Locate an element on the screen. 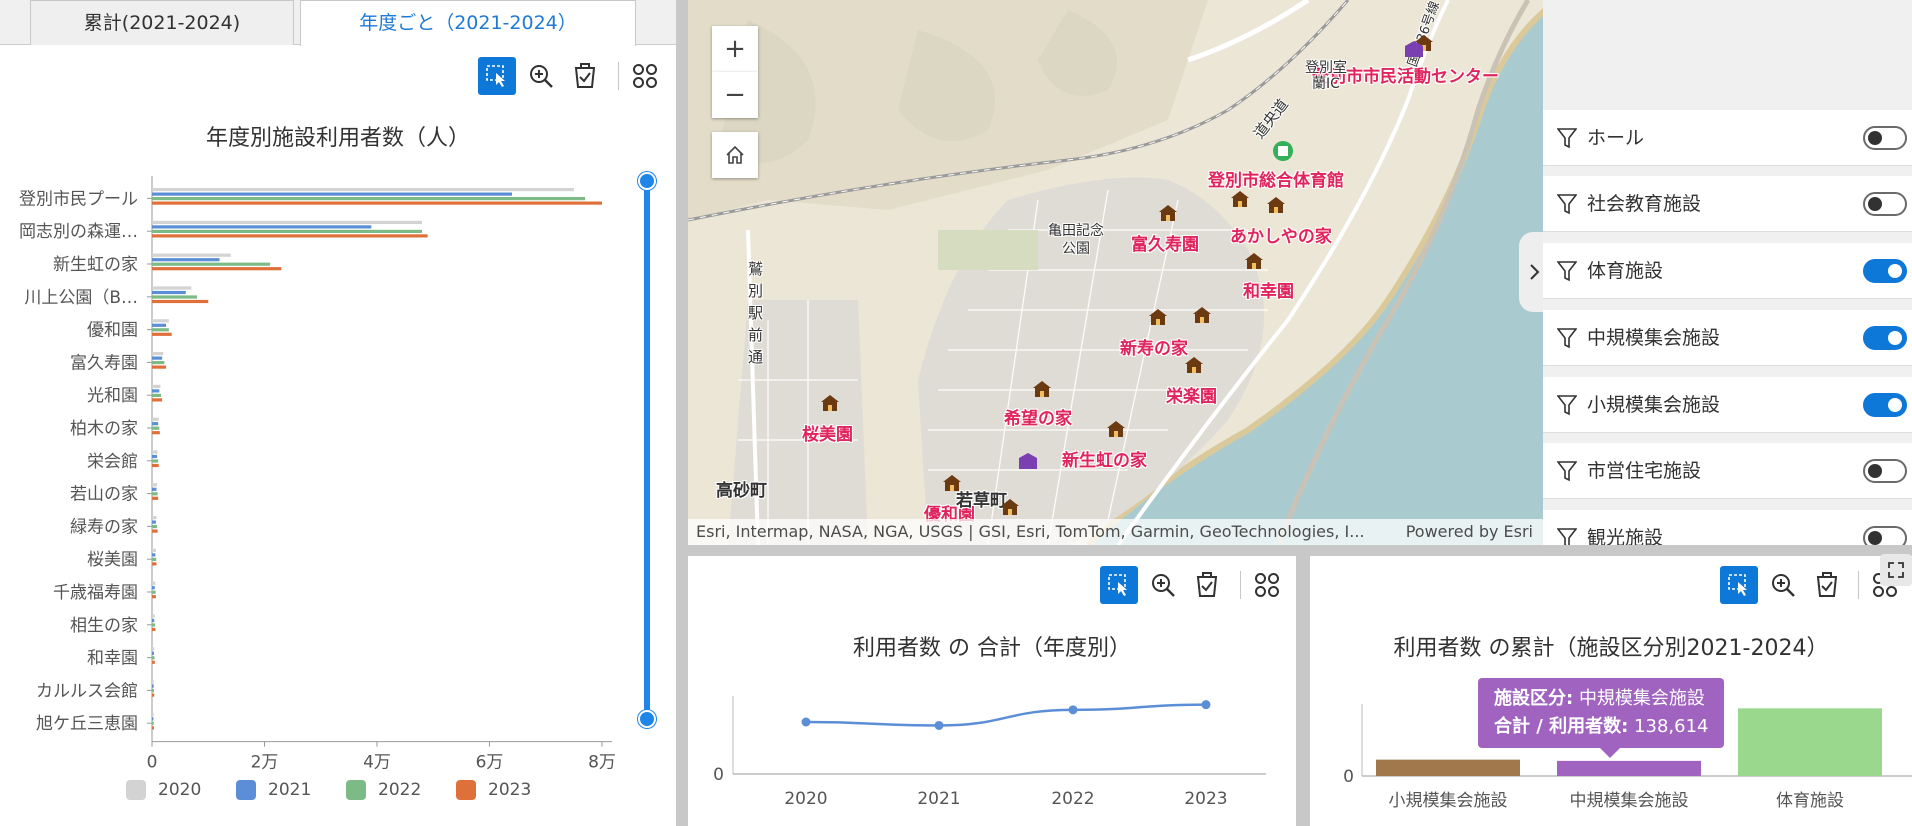 The height and width of the screenshot is (826, 1912). tab-by-year: 年度ごと（2021-2024） is located at coordinates (468, 23).